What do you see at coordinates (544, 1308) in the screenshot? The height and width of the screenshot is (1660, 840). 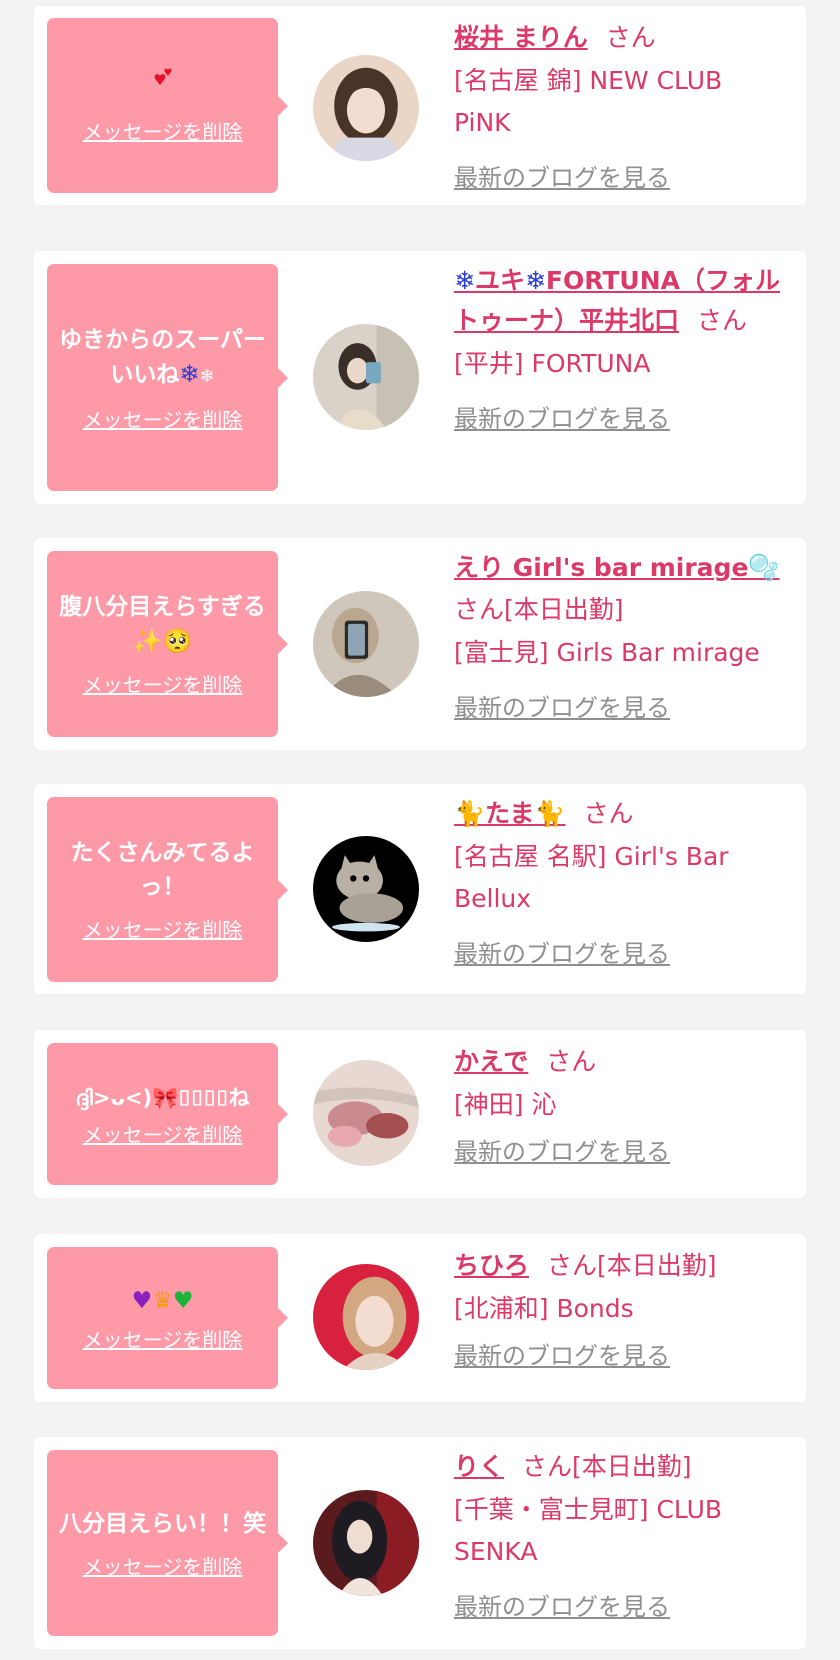 I see `shop-name: [北浦和] Bonds` at bounding box center [544, 1308].